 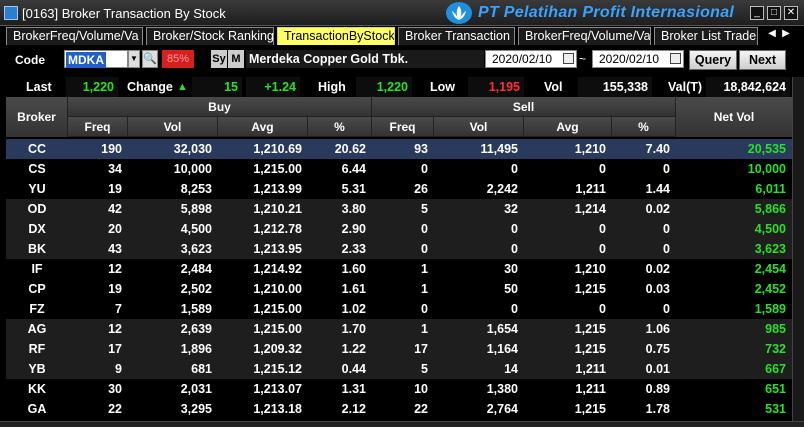 I want to click on table-row: DX 20 4,500 1,212.78 2.90 0 0 0 0 4,500, so click(x=399, y=229).